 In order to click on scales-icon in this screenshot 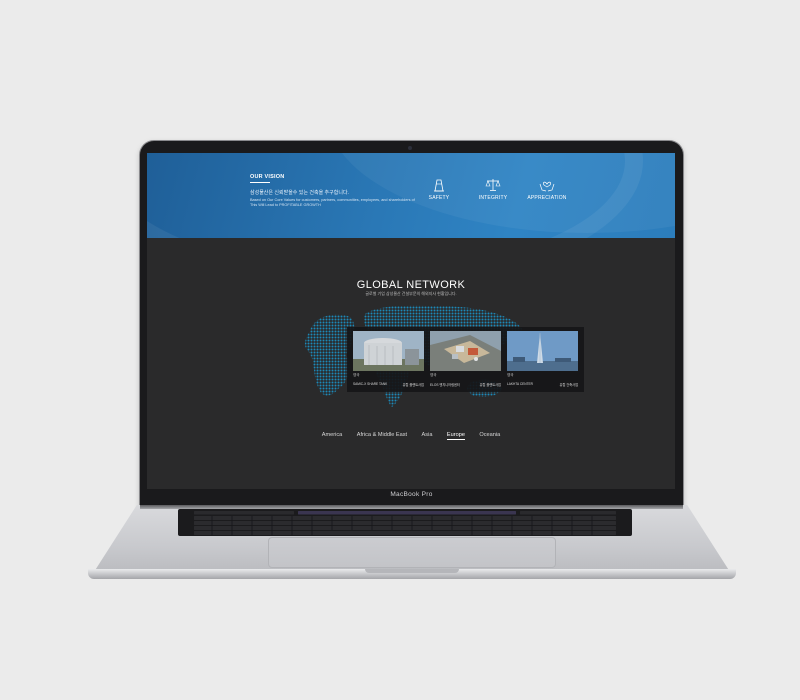, I will do `click(493, 185)`.